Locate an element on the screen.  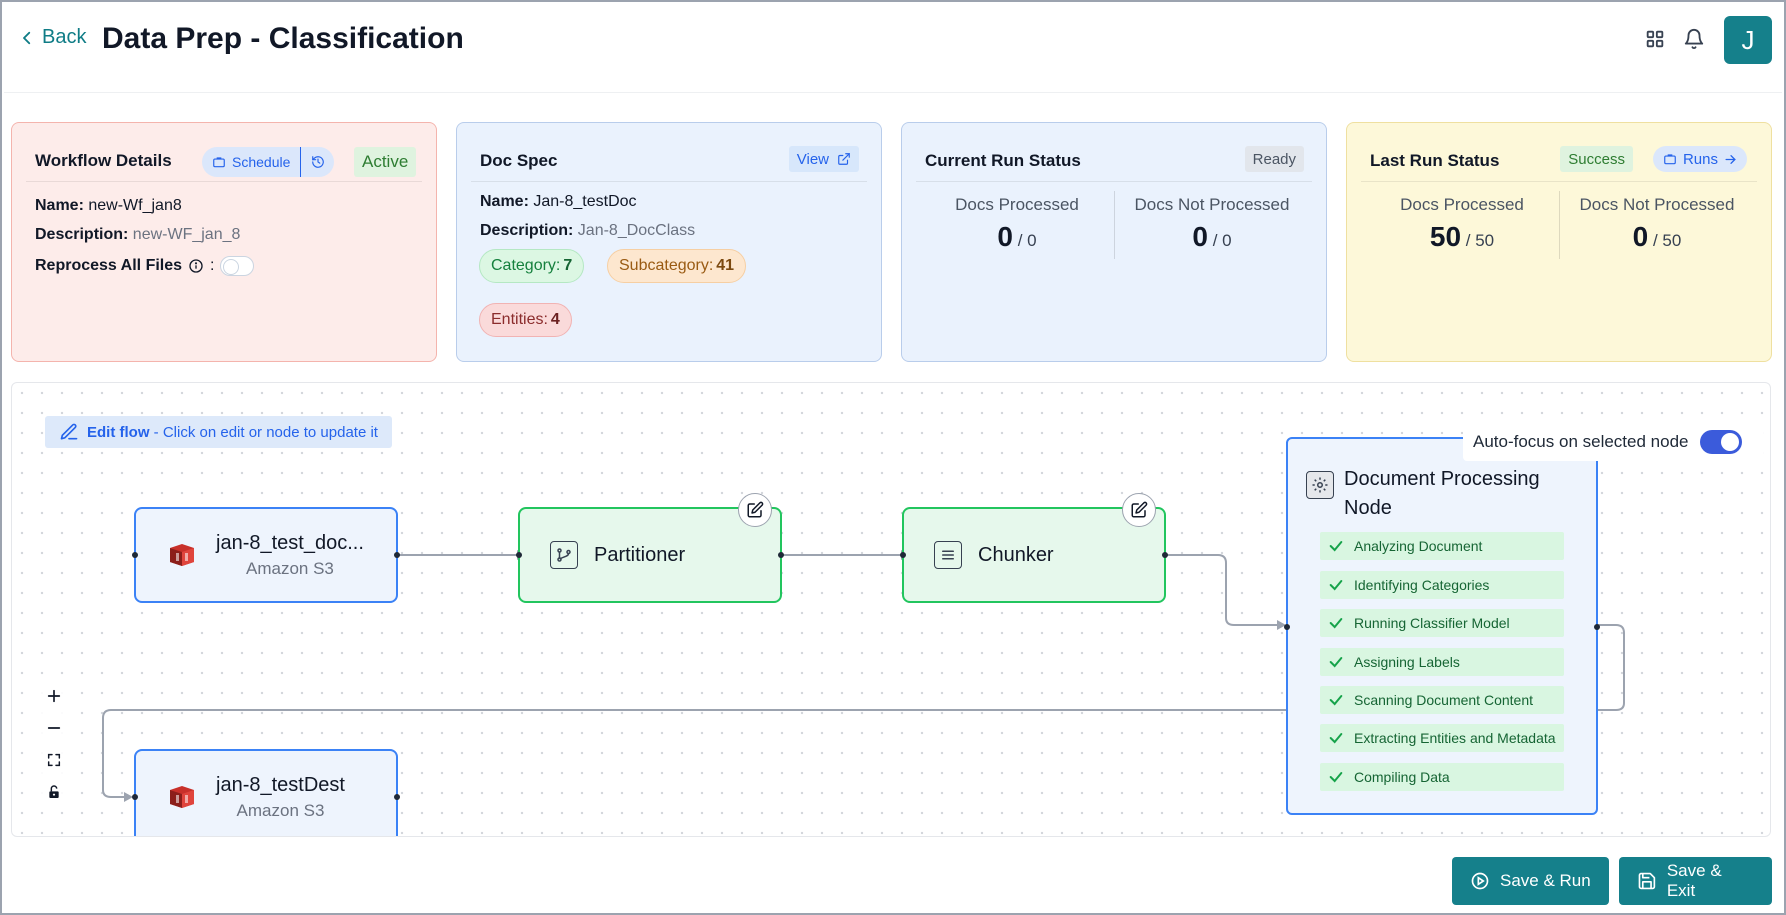
processing-step: Assigning Labels is located at coordinates (1442, 662).